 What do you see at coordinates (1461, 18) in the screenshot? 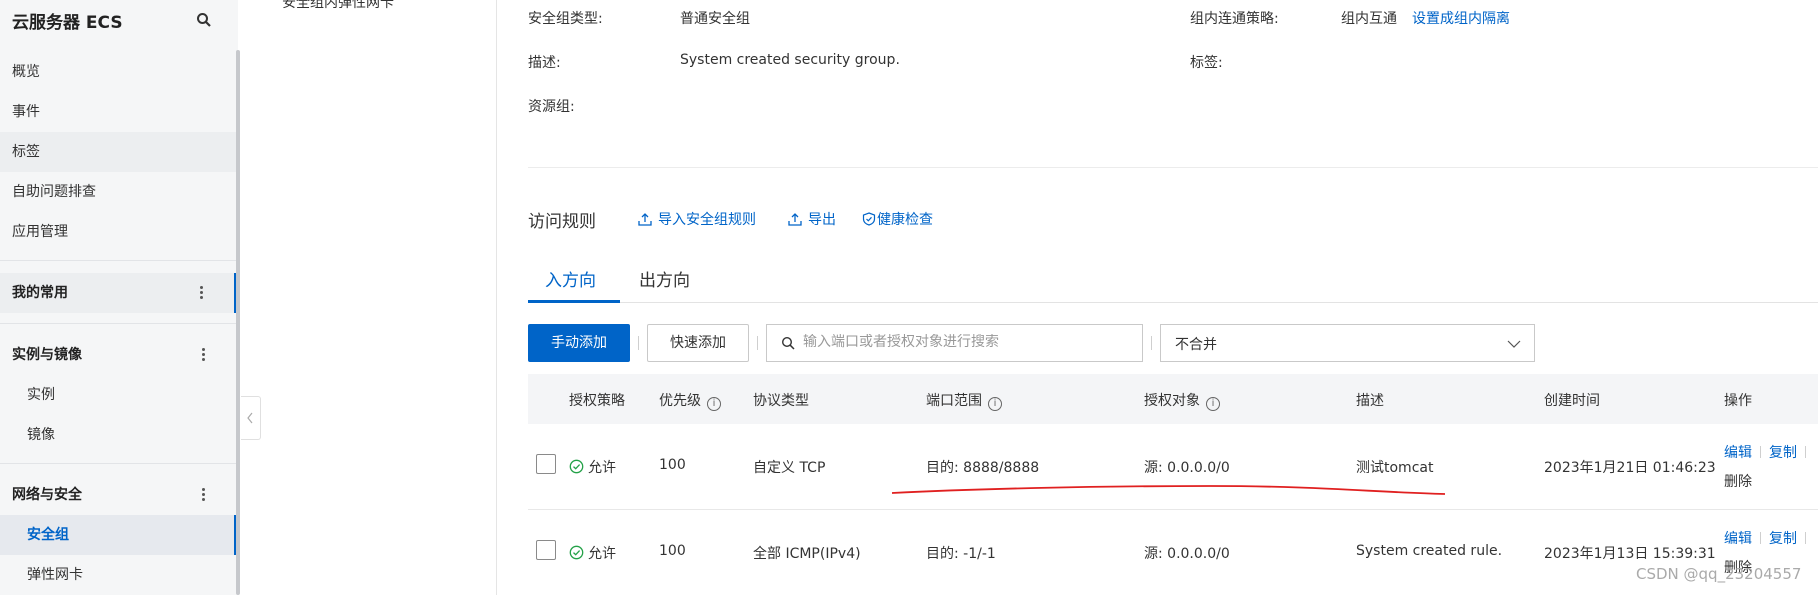
I see `set-isolation-link: 设置成组内隔离` at bounding box center [1461, 18].